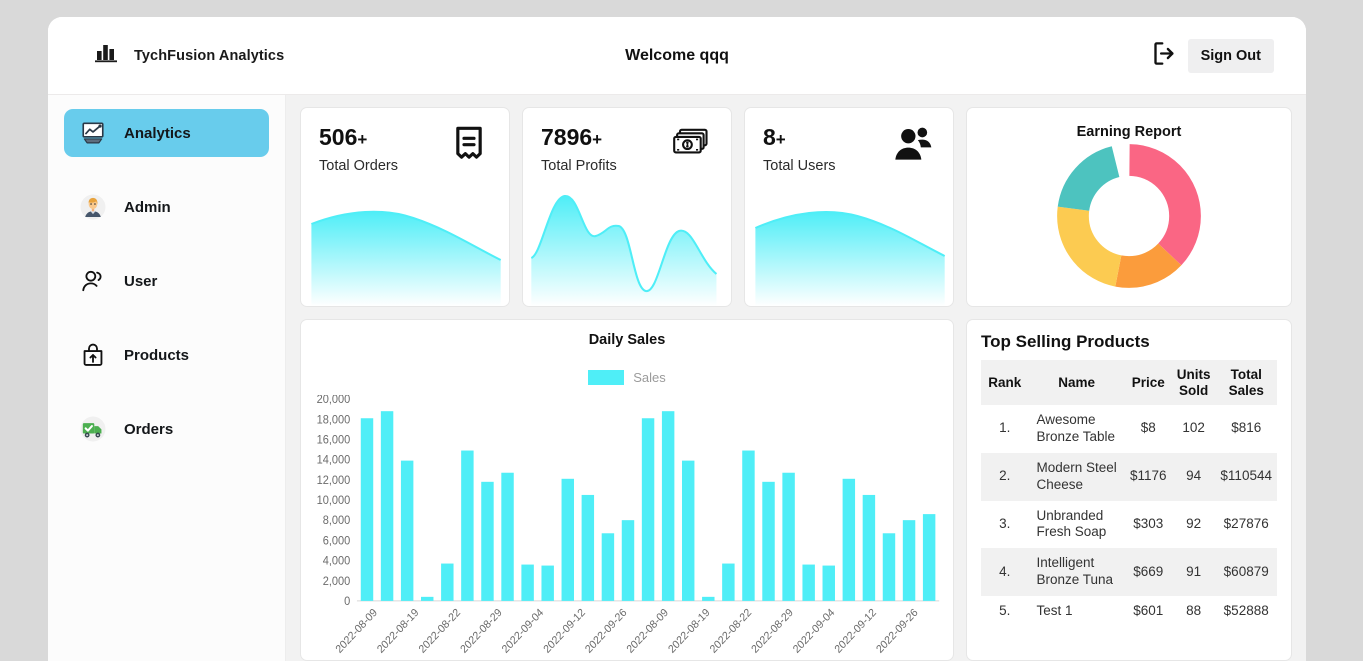 The width and height of the screenshot is (1363, 661). What do you see at coordinates (149, 429) in the screenshot?
I see `sidebar-item-label: Orders` at bounding box center [149, 429].